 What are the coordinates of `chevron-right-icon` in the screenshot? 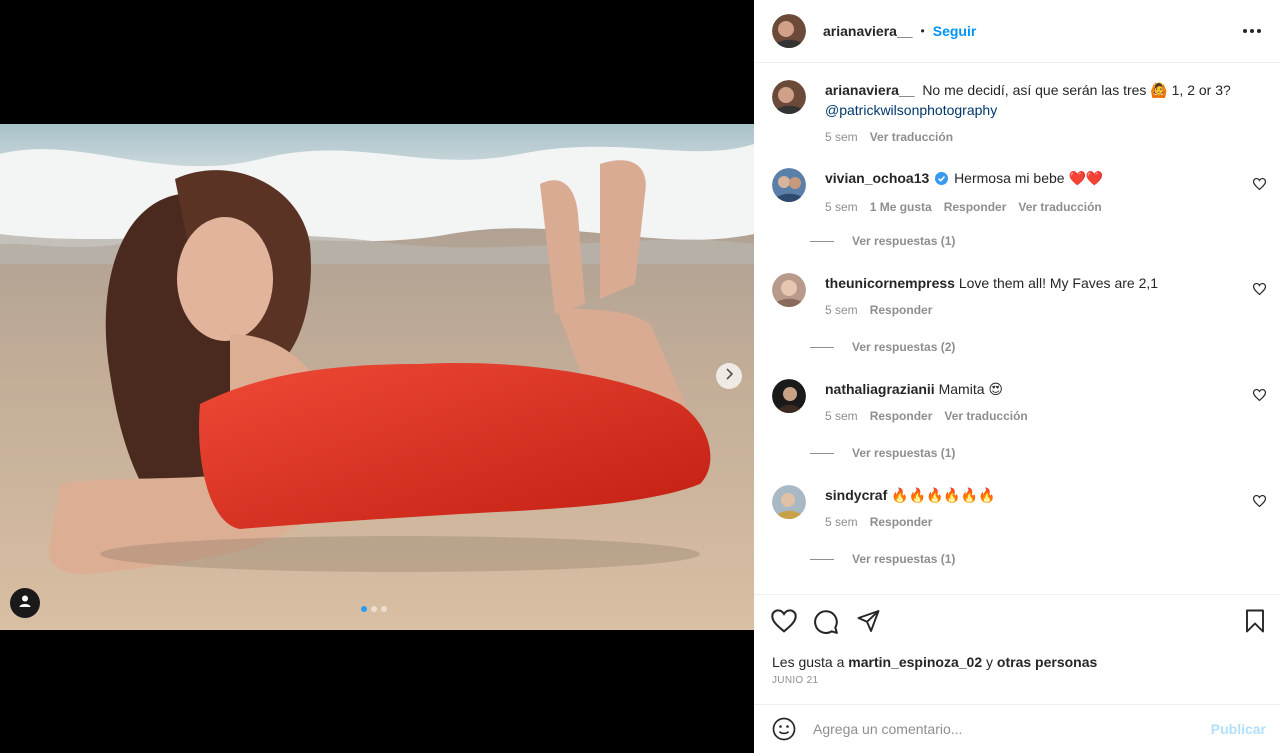 It's located at (729, 376).